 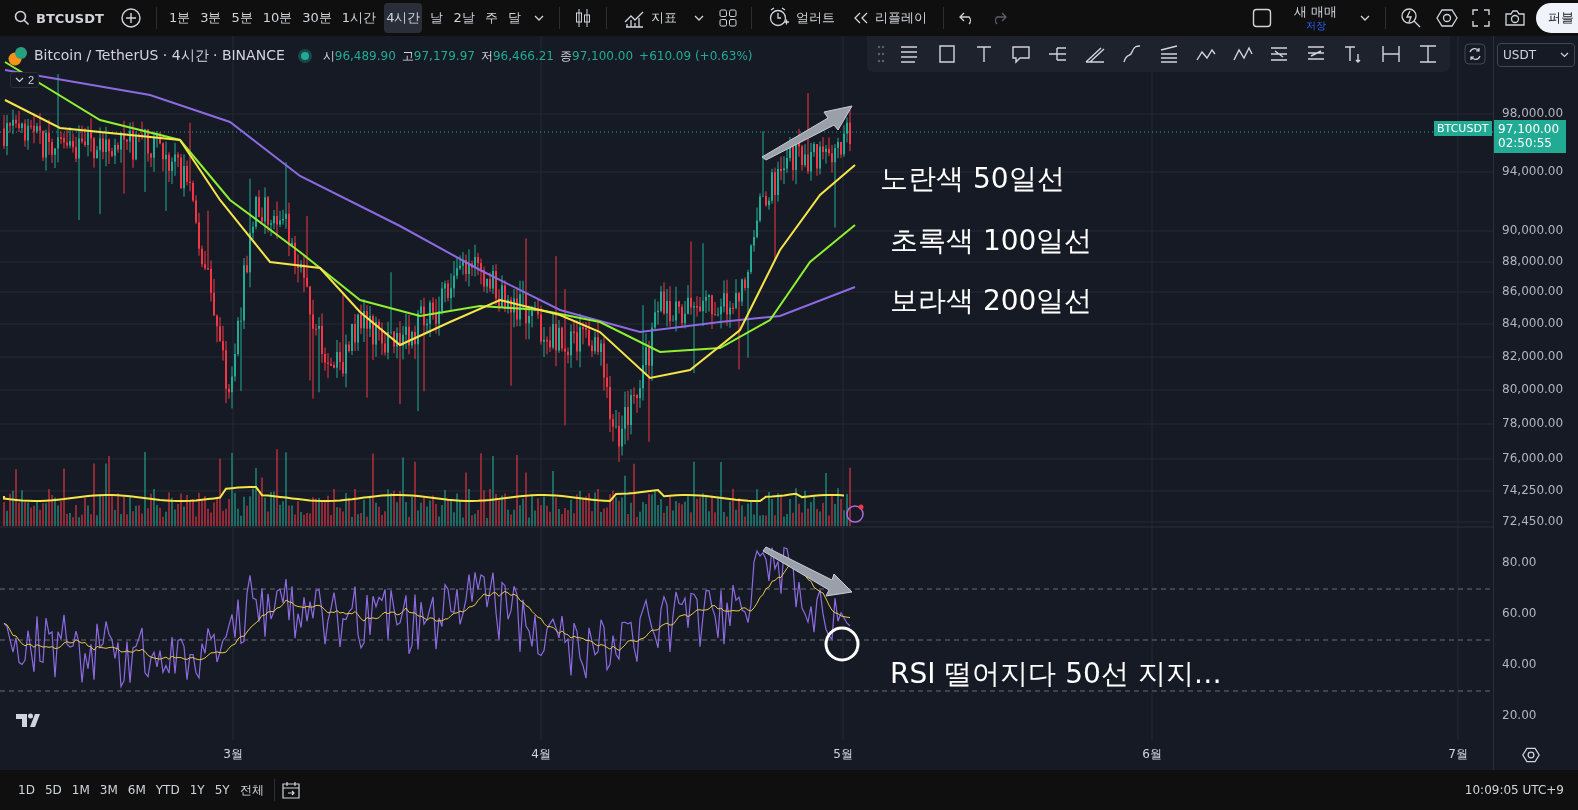 I want to click on square-icon, so click(x=1262, y=18).